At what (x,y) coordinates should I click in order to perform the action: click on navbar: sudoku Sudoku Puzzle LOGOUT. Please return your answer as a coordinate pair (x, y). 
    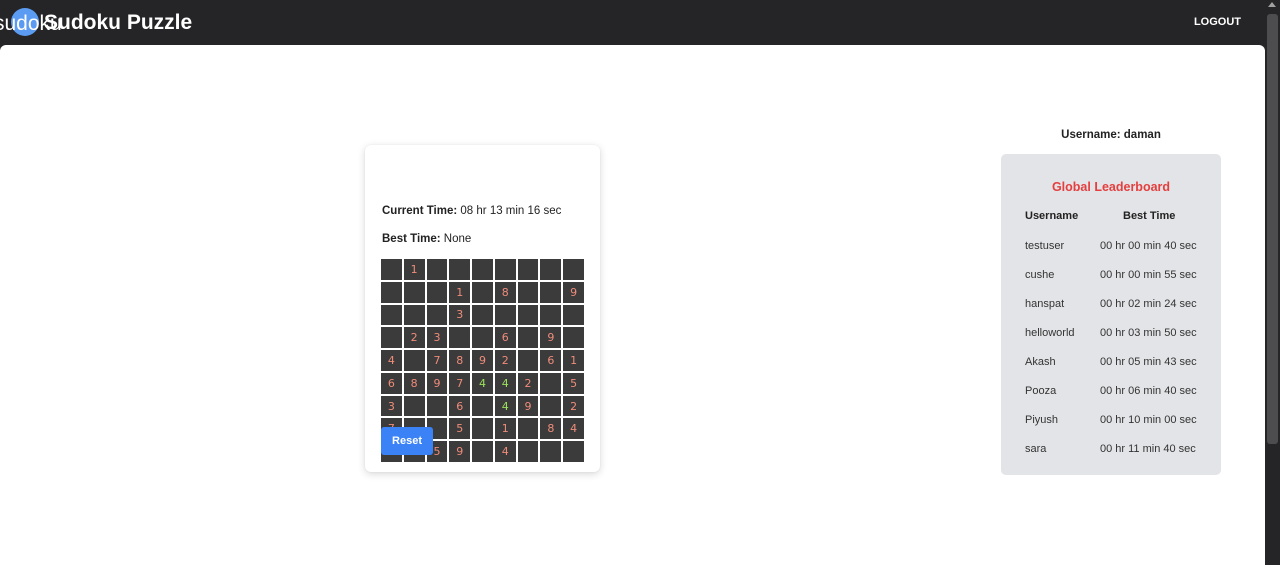
    Looking at the image, I should click on (632, 22).